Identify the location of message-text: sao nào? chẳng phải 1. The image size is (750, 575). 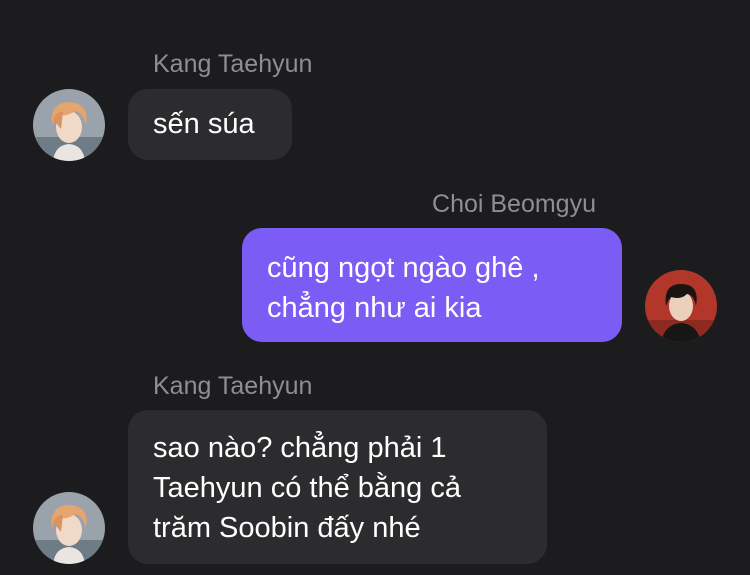
(300, 448).